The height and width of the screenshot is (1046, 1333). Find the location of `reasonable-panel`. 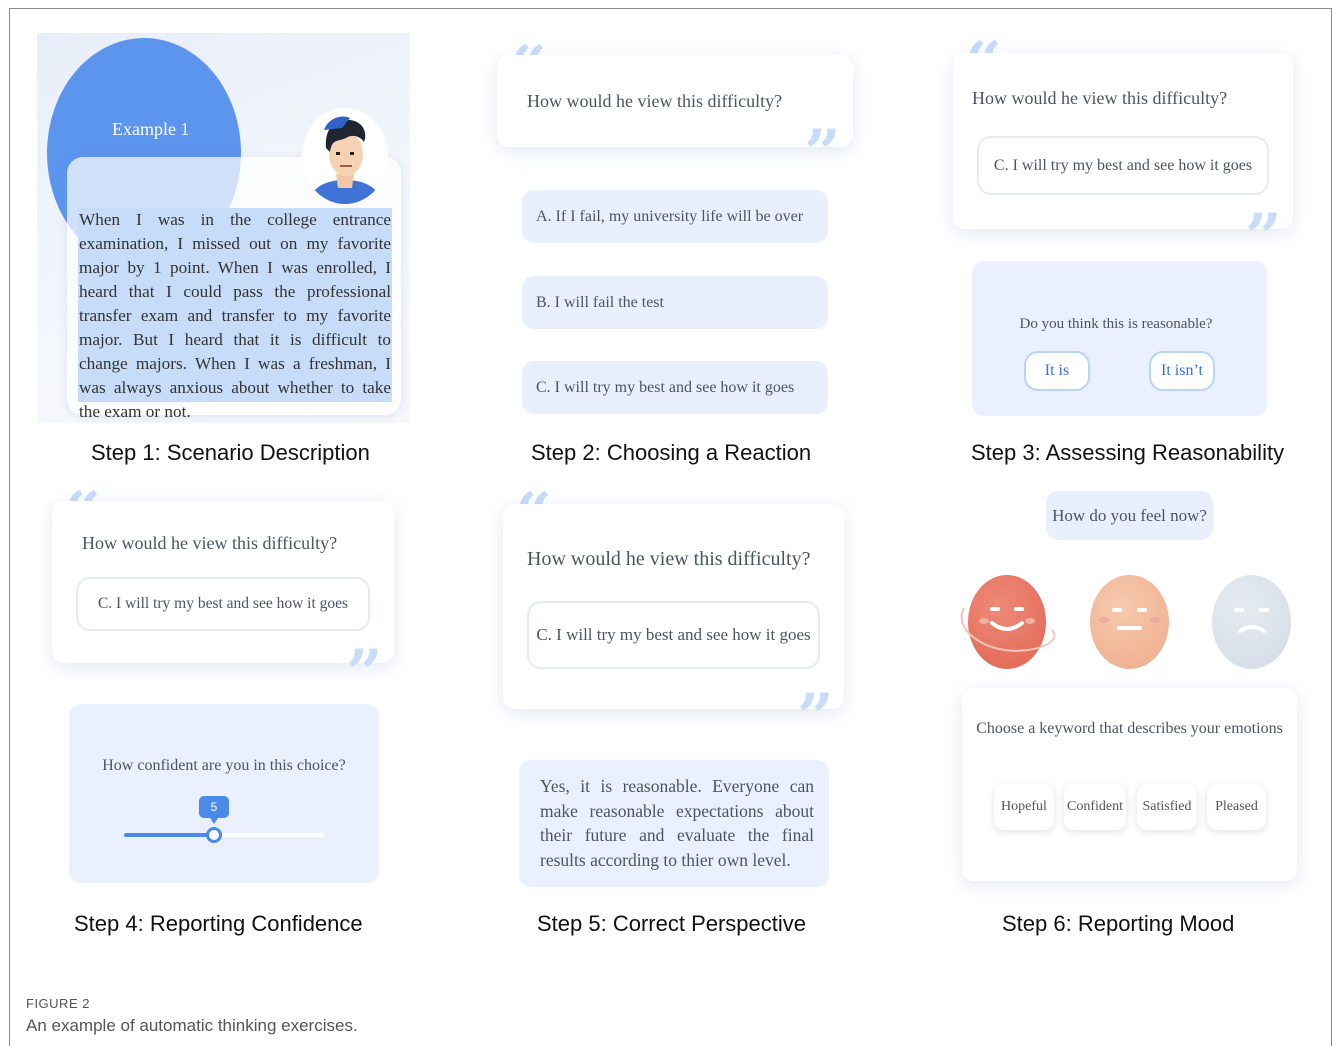

reasonable-panel is located at coordinates (1119, 338).